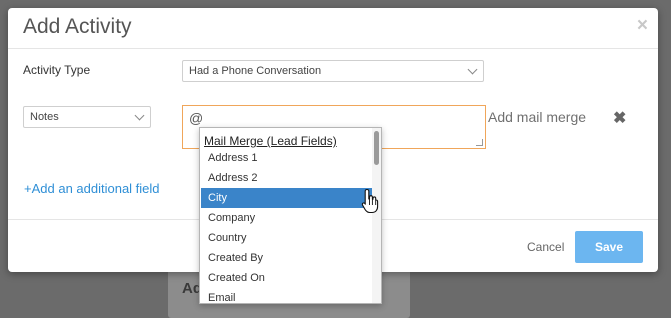 Image resolution: width=671 pixels, height=318 pixels. What do you see at coordinates (287, 295) in the screenshot?
I see `mail-merge-option-email: Email` at bounding box center [287, 295].